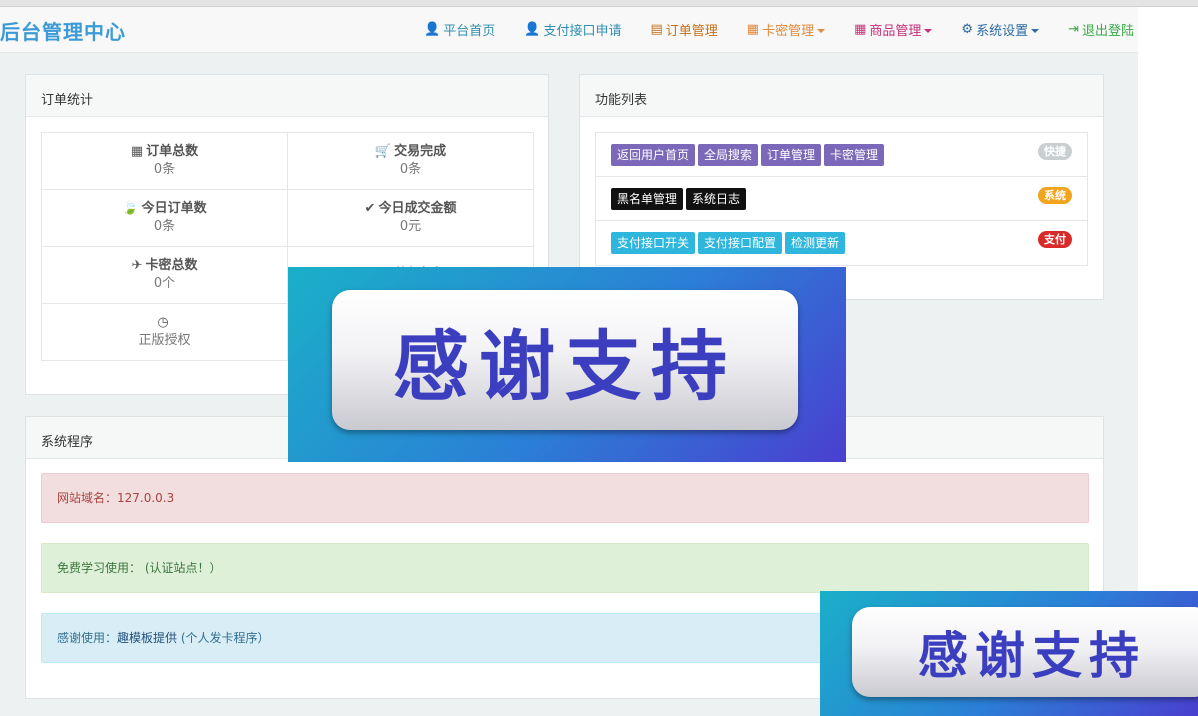 This screenshot has height=716, width=1198. What do you see at coordinates (691, 31) in the screenshot?
I see `nav-label: 订单管理` at bounding box center [691, 31].